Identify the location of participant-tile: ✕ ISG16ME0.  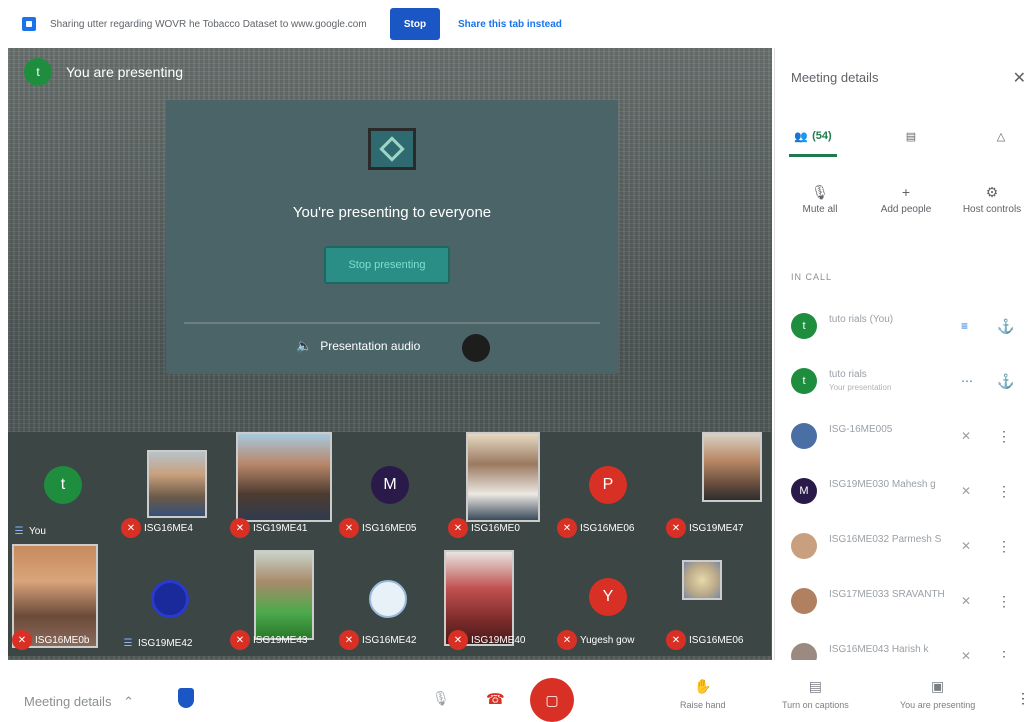
(498, 488).